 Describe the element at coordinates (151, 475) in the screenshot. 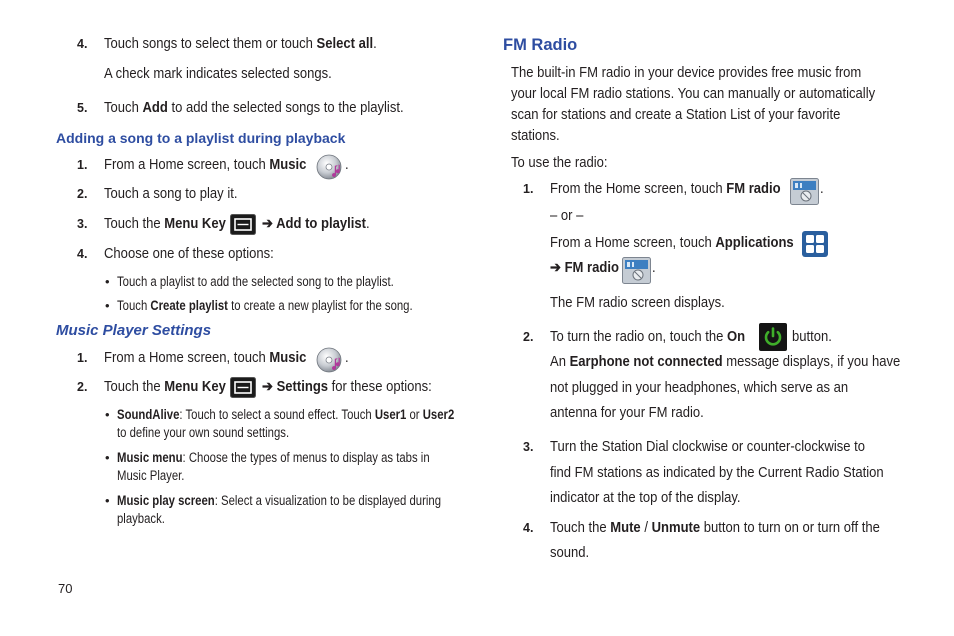

I see `option-text: Music Player.` at that location.